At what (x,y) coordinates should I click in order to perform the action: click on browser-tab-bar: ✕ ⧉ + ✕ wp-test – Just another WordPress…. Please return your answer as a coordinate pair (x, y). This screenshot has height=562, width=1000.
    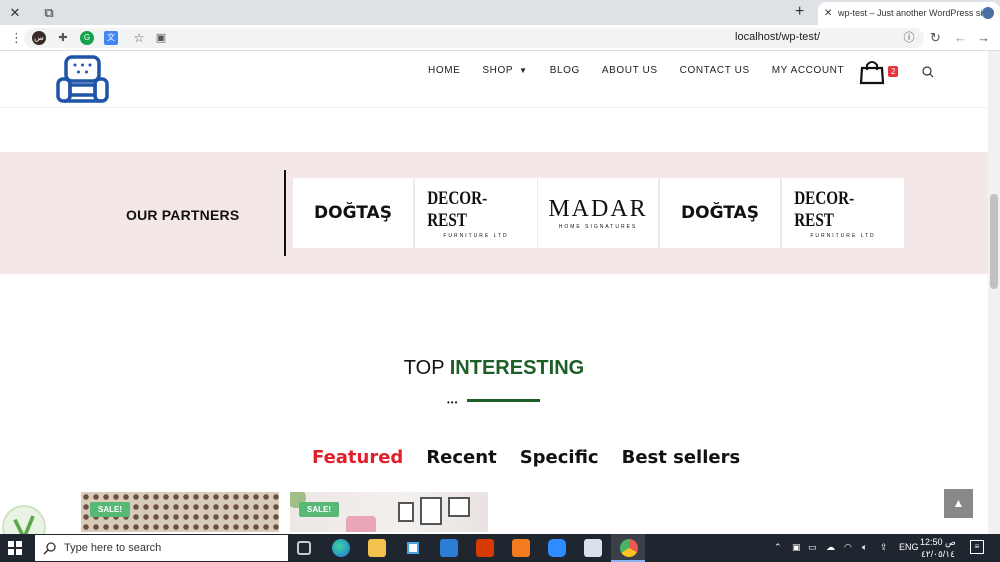
    Looking at the image, I should click on (500, 12).